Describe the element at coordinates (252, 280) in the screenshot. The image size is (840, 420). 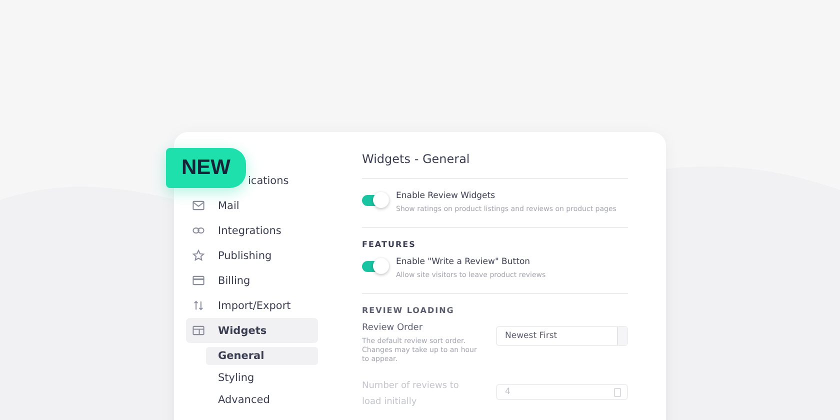
I see `sidebar-item: Billing` at that location.